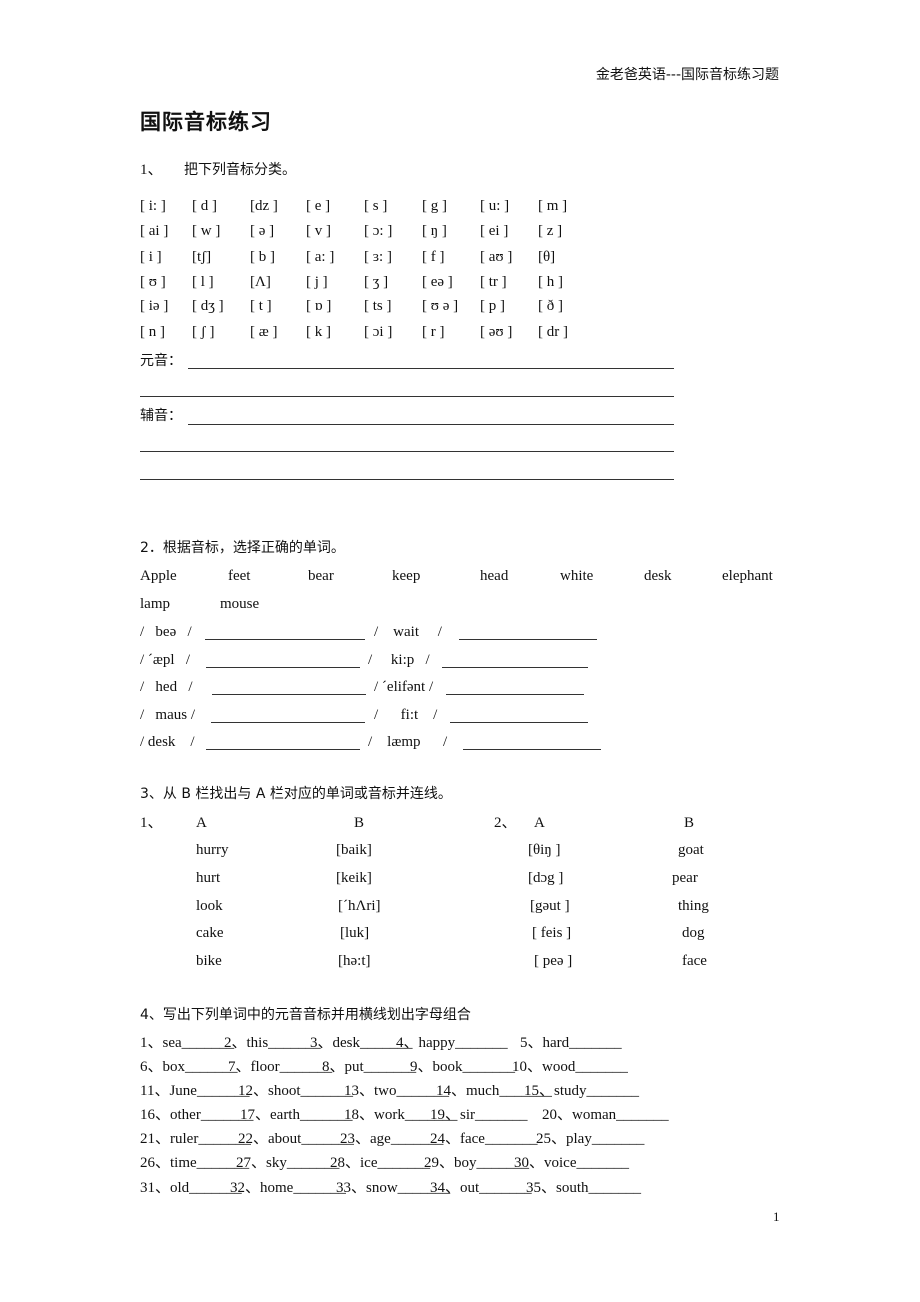 This screenshot has width=920, height=1302. What do you see at coordinates (391, 1139) in the screenshot?
I see `q4-word-item: 23、age_______` at bounding box center [391, 1139].